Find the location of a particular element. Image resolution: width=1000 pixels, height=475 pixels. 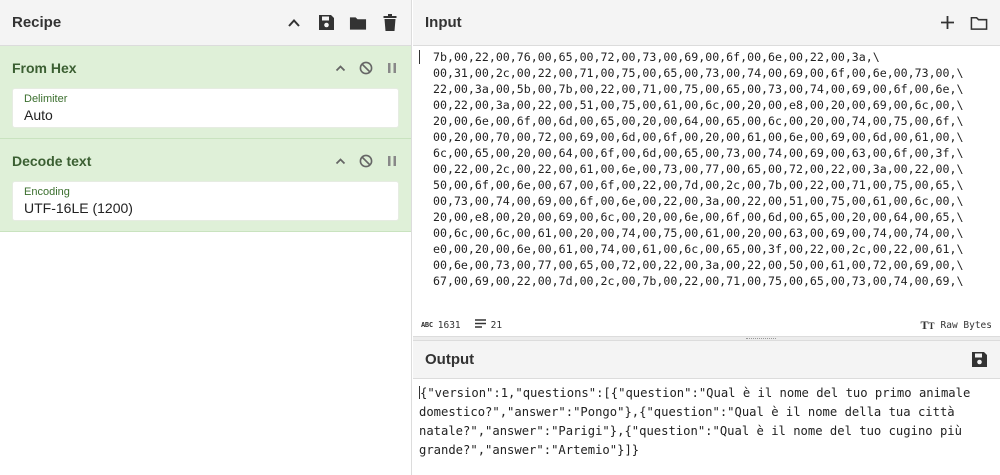

operation-title: From Hex is located at coordinates (44, 68).